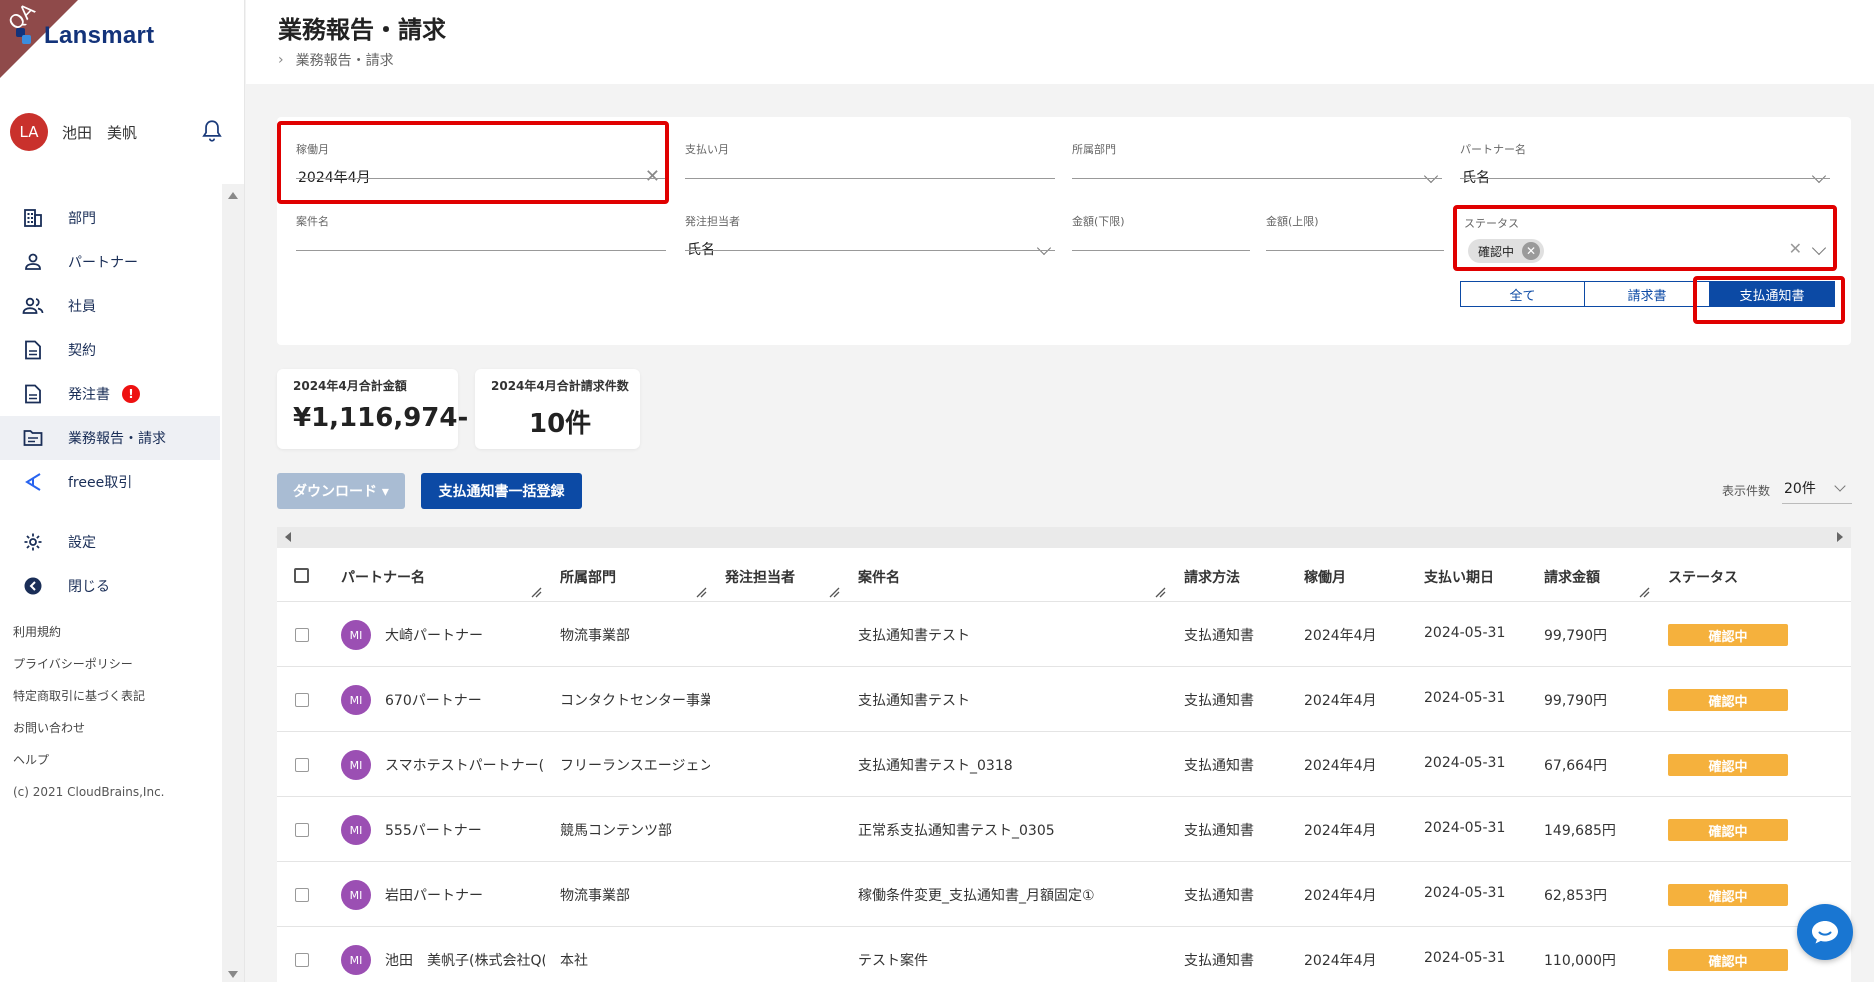 The image size is (1874, 982). I want to click on project-name-field: 案件名, so click(481, 232).